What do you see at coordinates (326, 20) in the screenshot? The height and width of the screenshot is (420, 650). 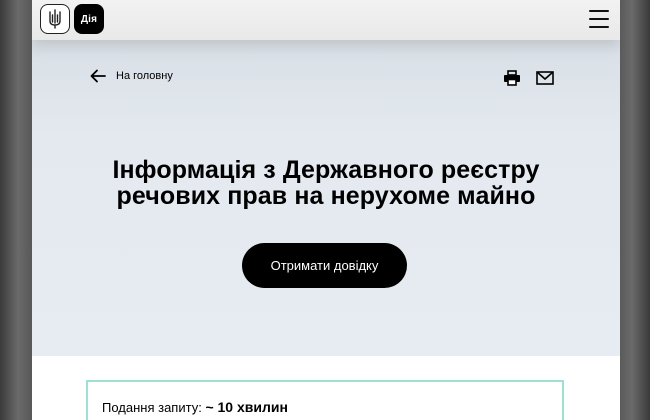 I see `top-bar: Дія` at bounding box center [326, 20].